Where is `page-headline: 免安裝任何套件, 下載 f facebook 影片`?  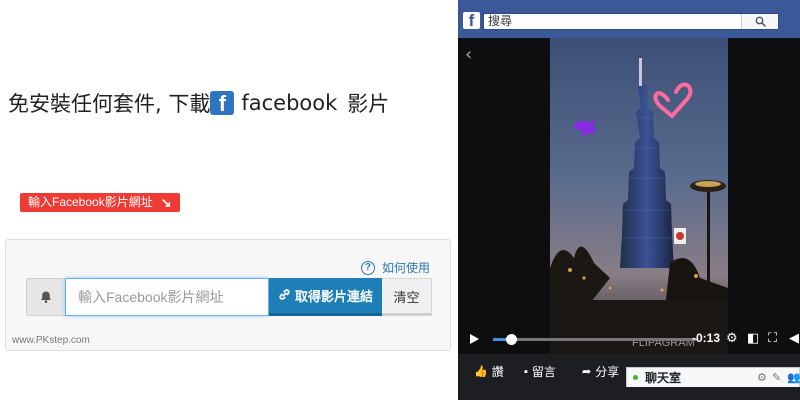
page-headline: 免安裝任何套件, 下載 f facebook 影片 is located at coordinates (198, 103).